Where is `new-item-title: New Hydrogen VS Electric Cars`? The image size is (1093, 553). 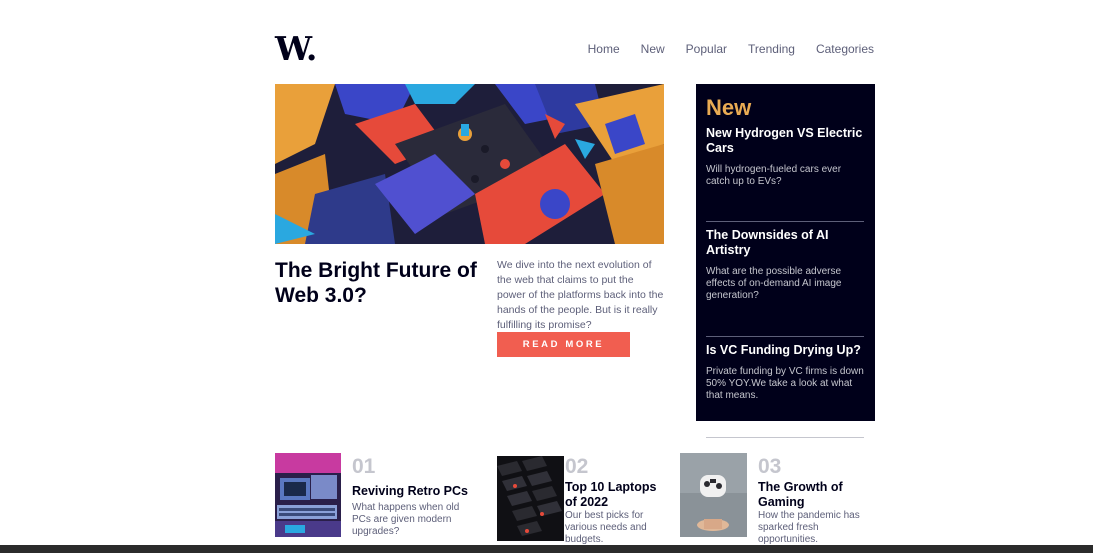
new-item-title: New Hydrogen VS Electric Cars is located at coordinates (786, 141).